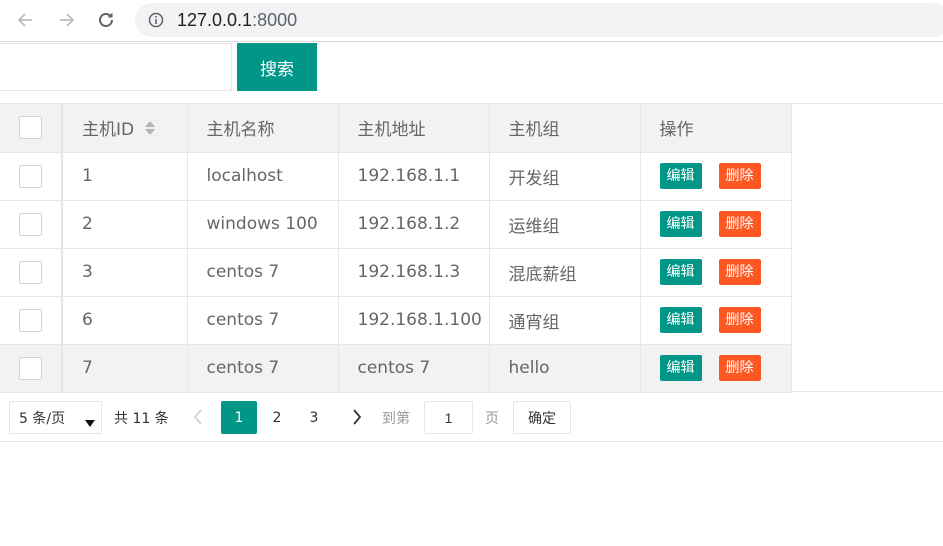 The height and width of the screenshot is (546, 943). What do you see at coordinates (542, 417) in the screenshot?
I see `goto-confirm-button: 确定` at bounding box center [542, 417].